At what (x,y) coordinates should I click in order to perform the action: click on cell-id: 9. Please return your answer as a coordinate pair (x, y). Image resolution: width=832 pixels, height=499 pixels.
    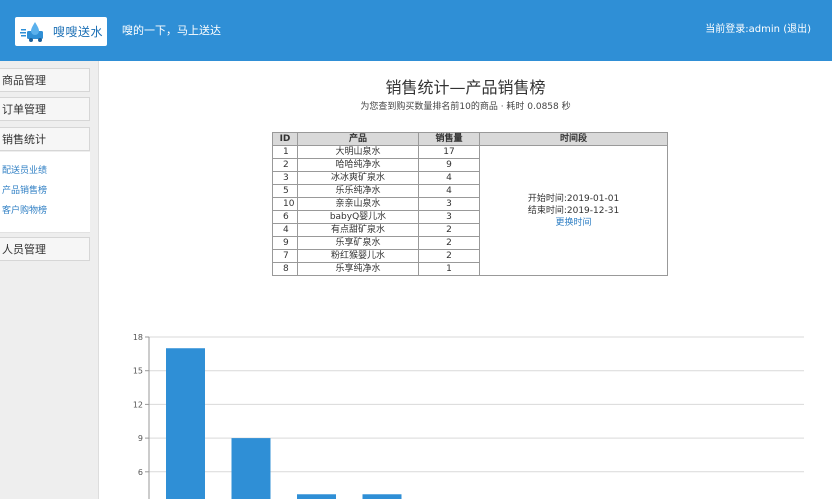
    Looking at the image, I should click on (285, 243).